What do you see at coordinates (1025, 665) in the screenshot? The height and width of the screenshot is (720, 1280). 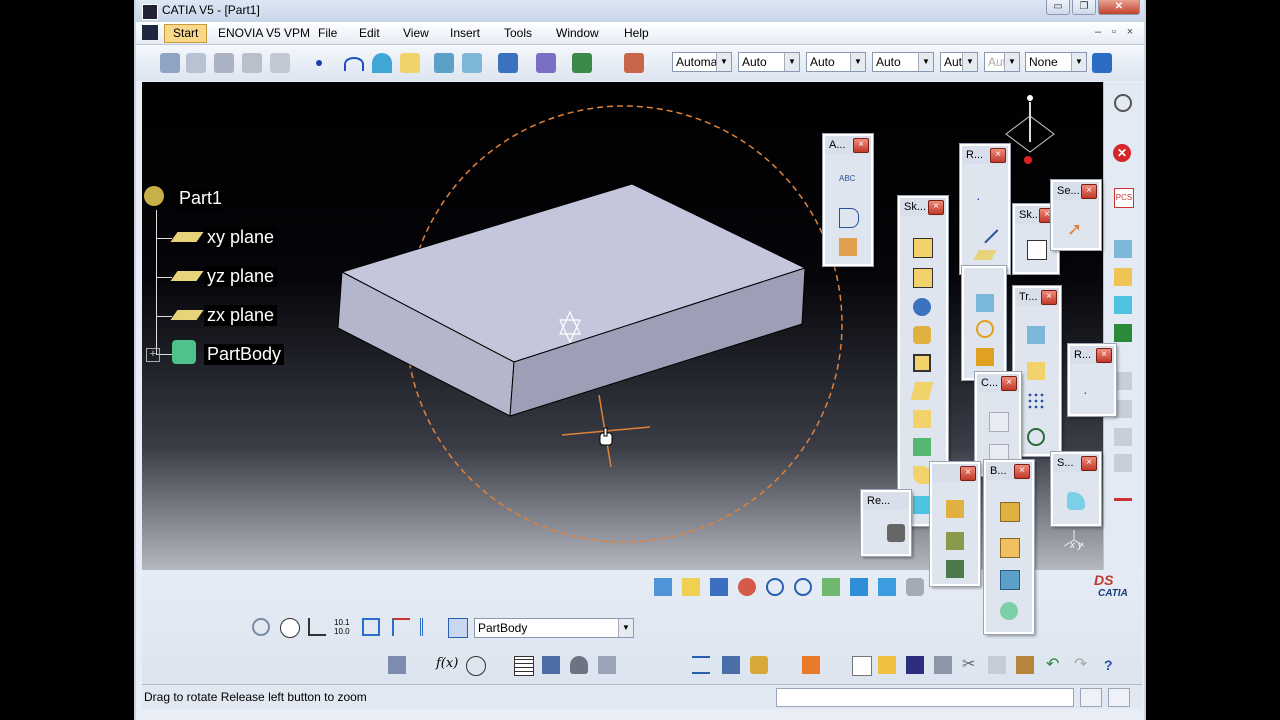 I see `paste-icon` at bounding box center [1025, 665].